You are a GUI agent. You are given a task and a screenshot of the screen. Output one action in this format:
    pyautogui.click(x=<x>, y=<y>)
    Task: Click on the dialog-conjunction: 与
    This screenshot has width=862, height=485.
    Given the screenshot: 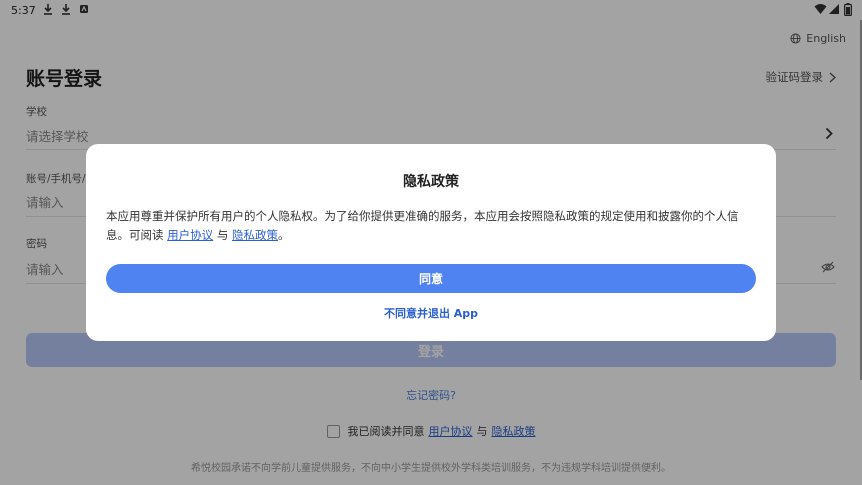 What is the action you would take?
    pyautogui.click(x=222, y=235)
    